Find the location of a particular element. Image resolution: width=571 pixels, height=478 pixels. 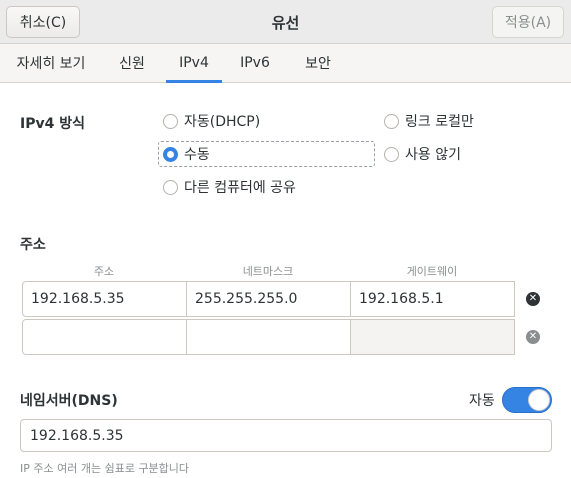

address-field is located at coordinates (104, 337).